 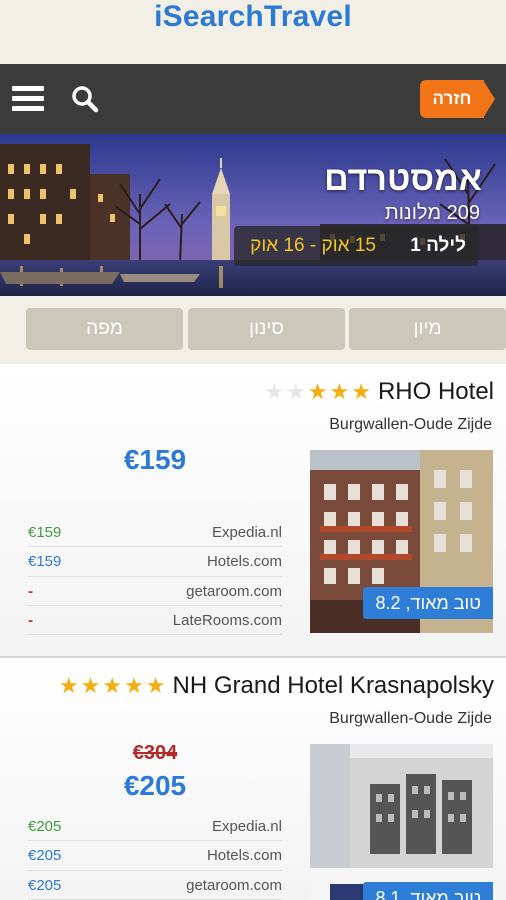 What do you see at coordinates (155, 562) in the screenshot?
I see `provider-row: €159 Hotels.com` at bounding box center [155, 562].